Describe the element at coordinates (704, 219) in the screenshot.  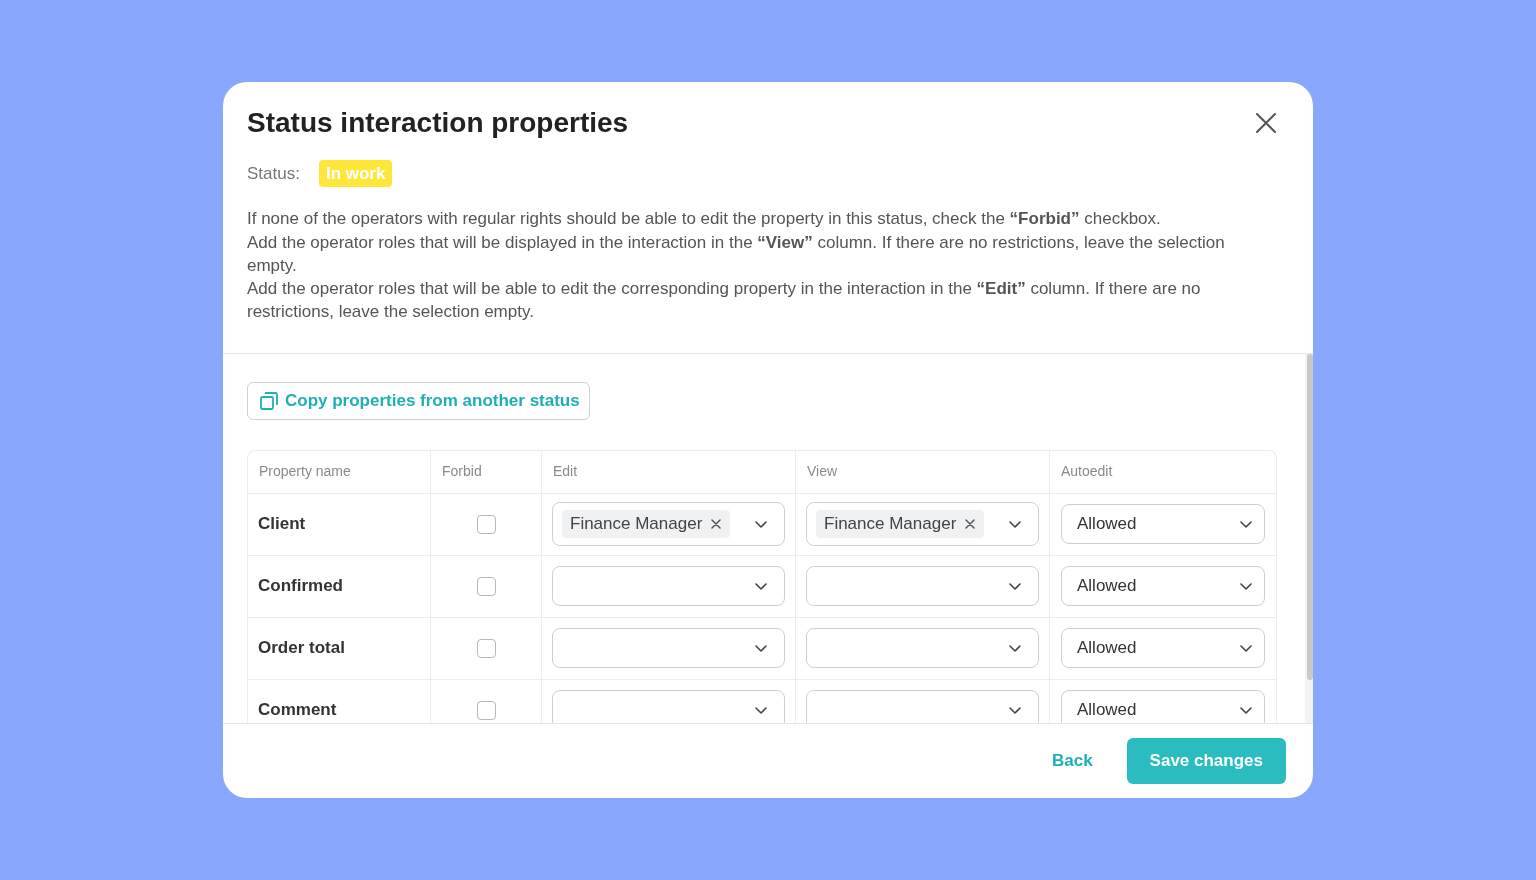
I see `instruction-text: If none of the operators with regular rights should be able to edit the property in this status, check the “Forbid” checkbox.` at that location.